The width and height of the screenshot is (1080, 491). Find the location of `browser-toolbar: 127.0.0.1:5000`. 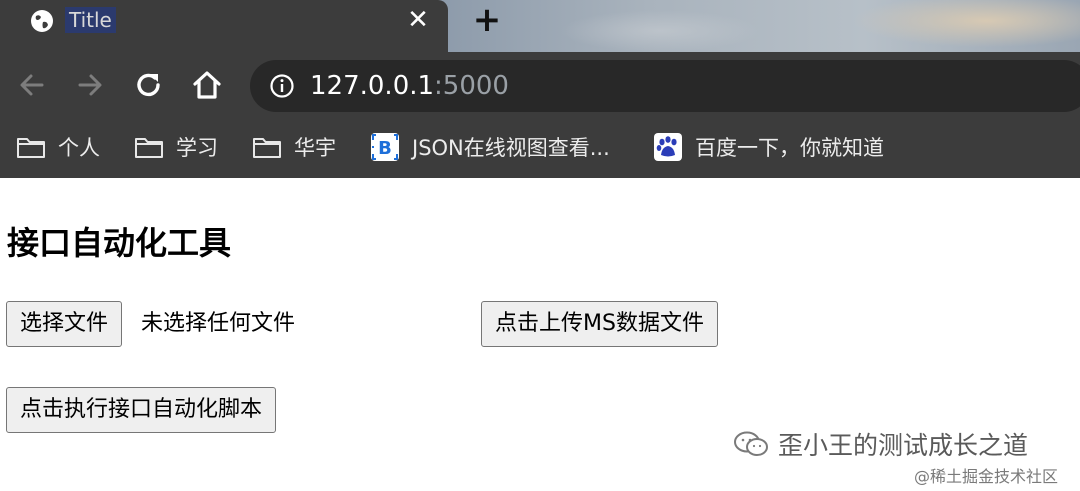

browser-toolbar: 127.0.0.1:5000 is located at coordinates (540, 85).